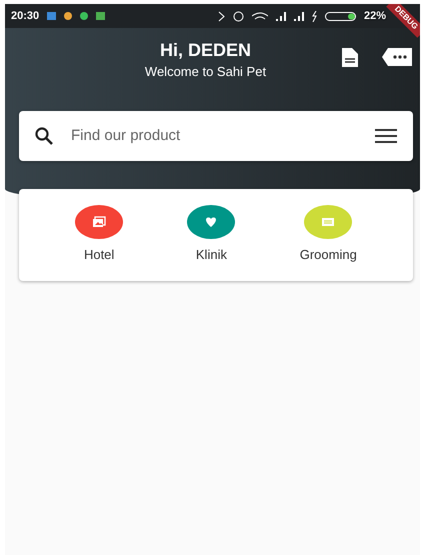 Image resolution: width=425 pixels, height=555 pixels. Describe the element at coordinates (350, 57) in the screenshot. I see `document-icon` at that location.